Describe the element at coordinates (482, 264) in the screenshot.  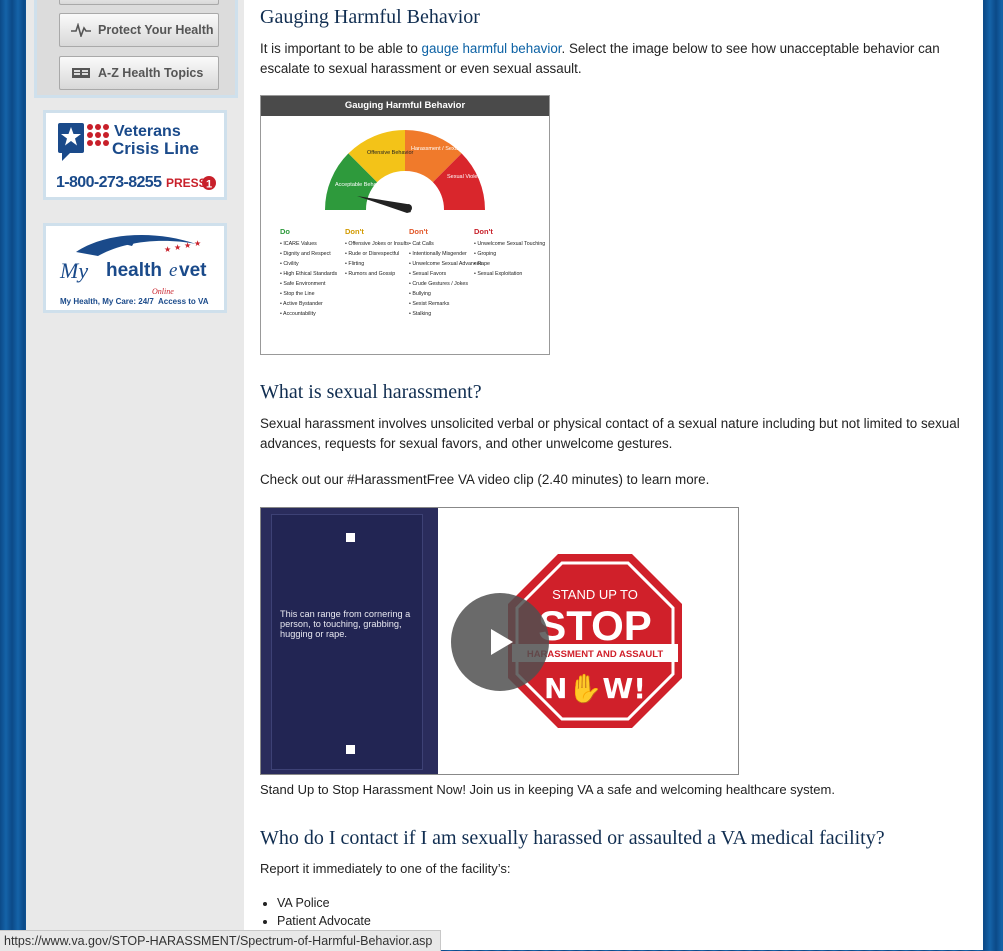
I see `gauge-column-item: • Rape` at that location.